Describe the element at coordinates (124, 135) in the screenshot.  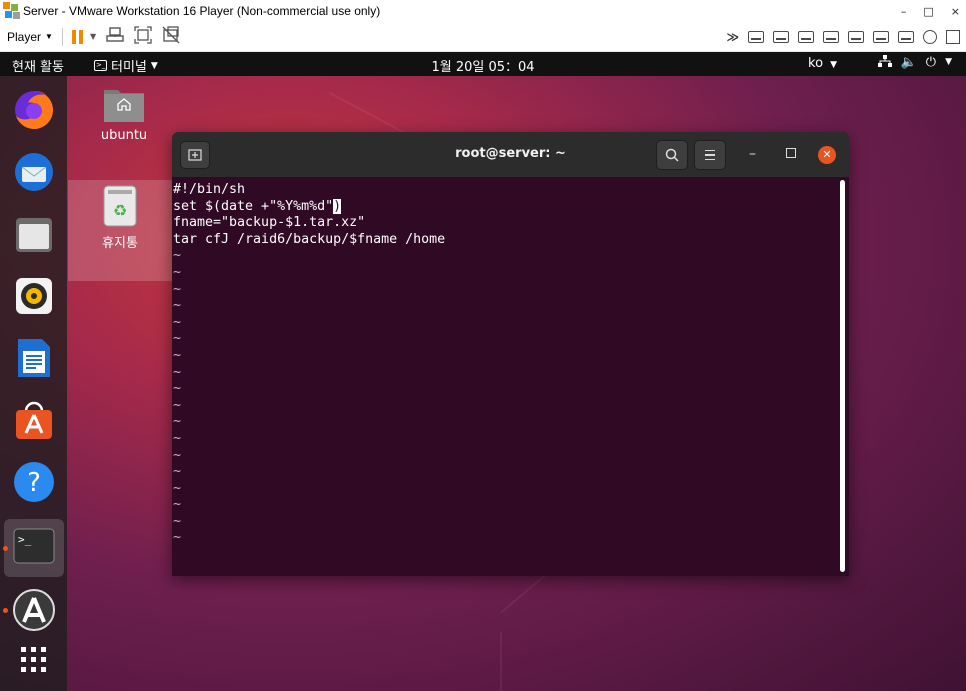
I see `desktop-home-label: ubuntu` at that location.